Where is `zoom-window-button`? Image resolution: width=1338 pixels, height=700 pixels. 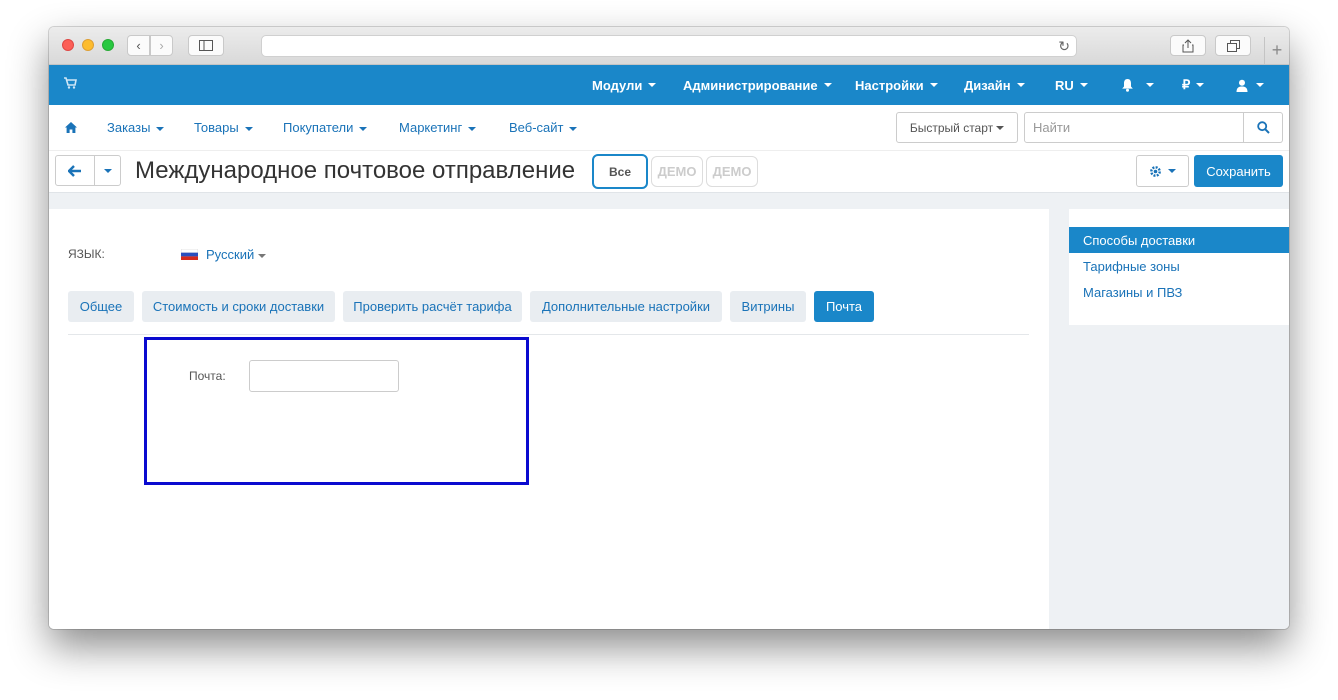 zoom-window-button is located at coordinates (108, 45).